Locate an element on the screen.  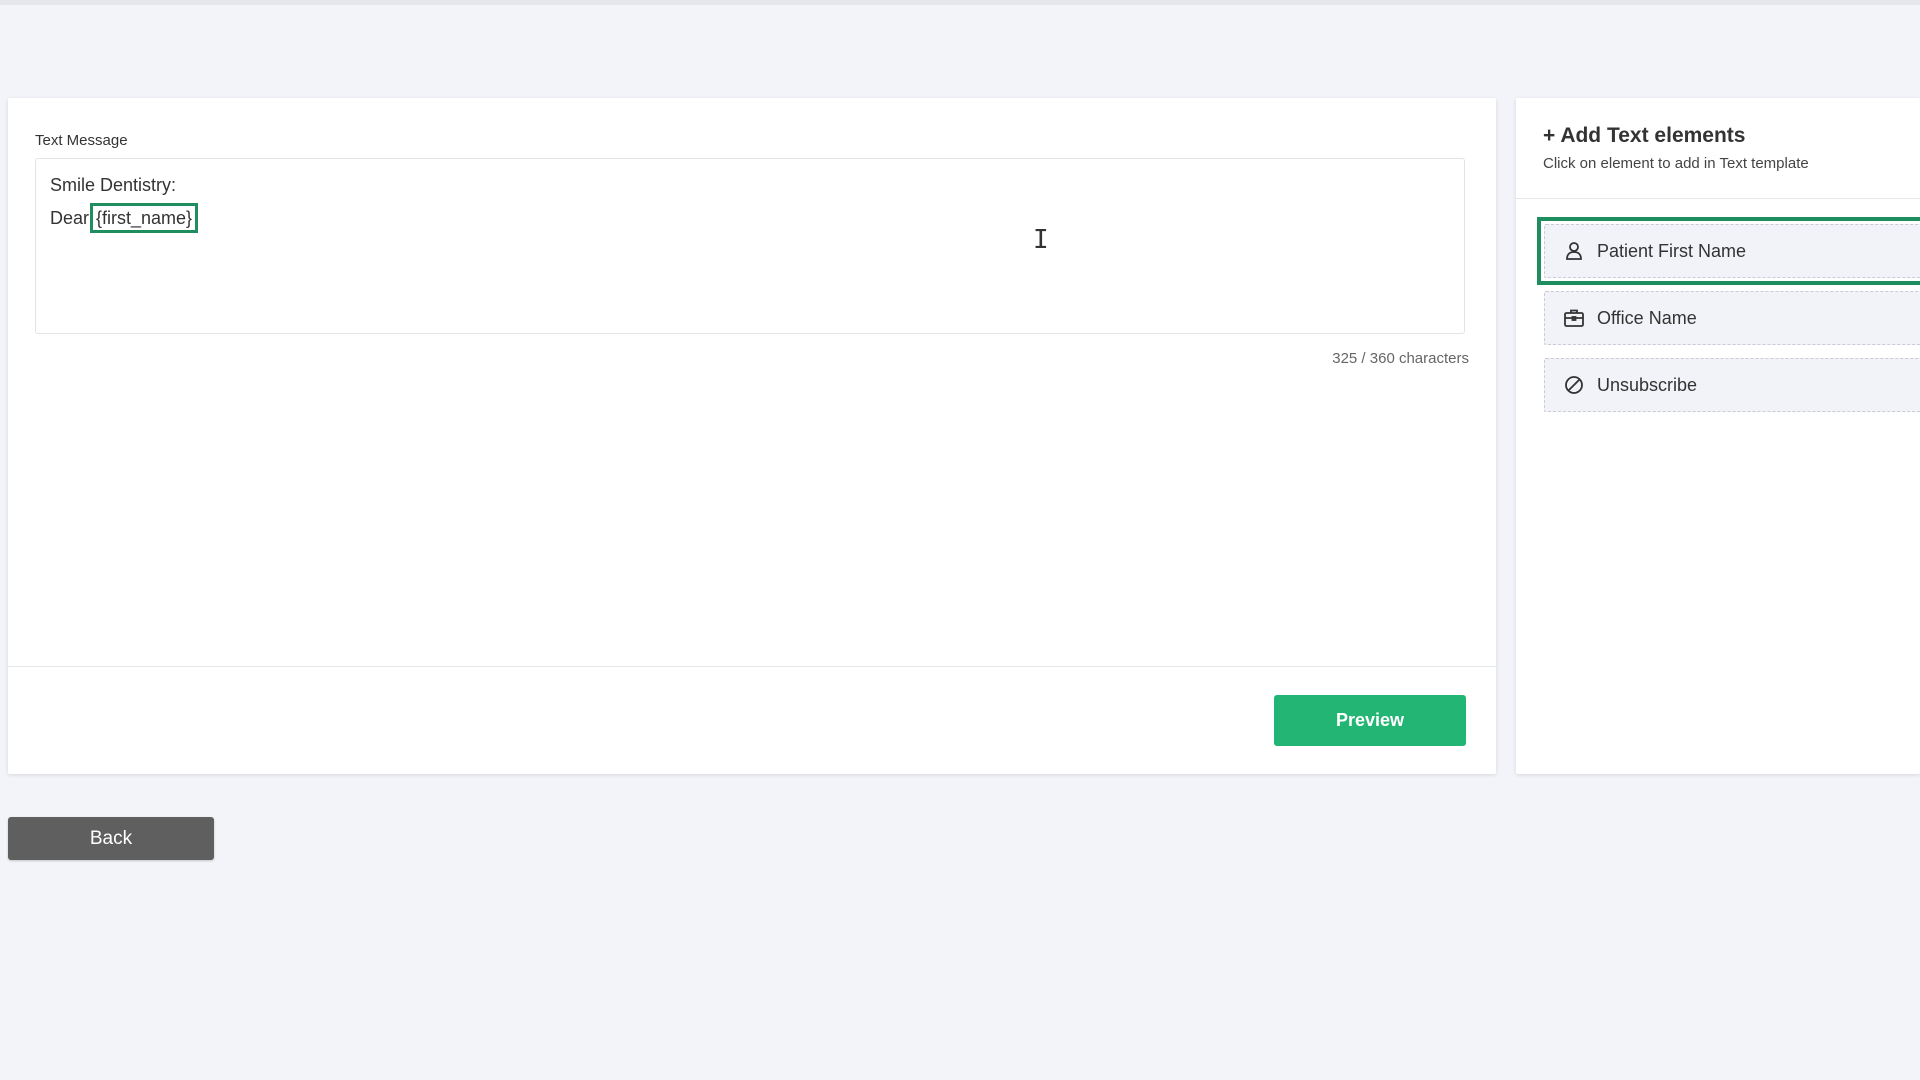
element-unsubscribe: Unsubscribe is located at coordinates (1732, 385).